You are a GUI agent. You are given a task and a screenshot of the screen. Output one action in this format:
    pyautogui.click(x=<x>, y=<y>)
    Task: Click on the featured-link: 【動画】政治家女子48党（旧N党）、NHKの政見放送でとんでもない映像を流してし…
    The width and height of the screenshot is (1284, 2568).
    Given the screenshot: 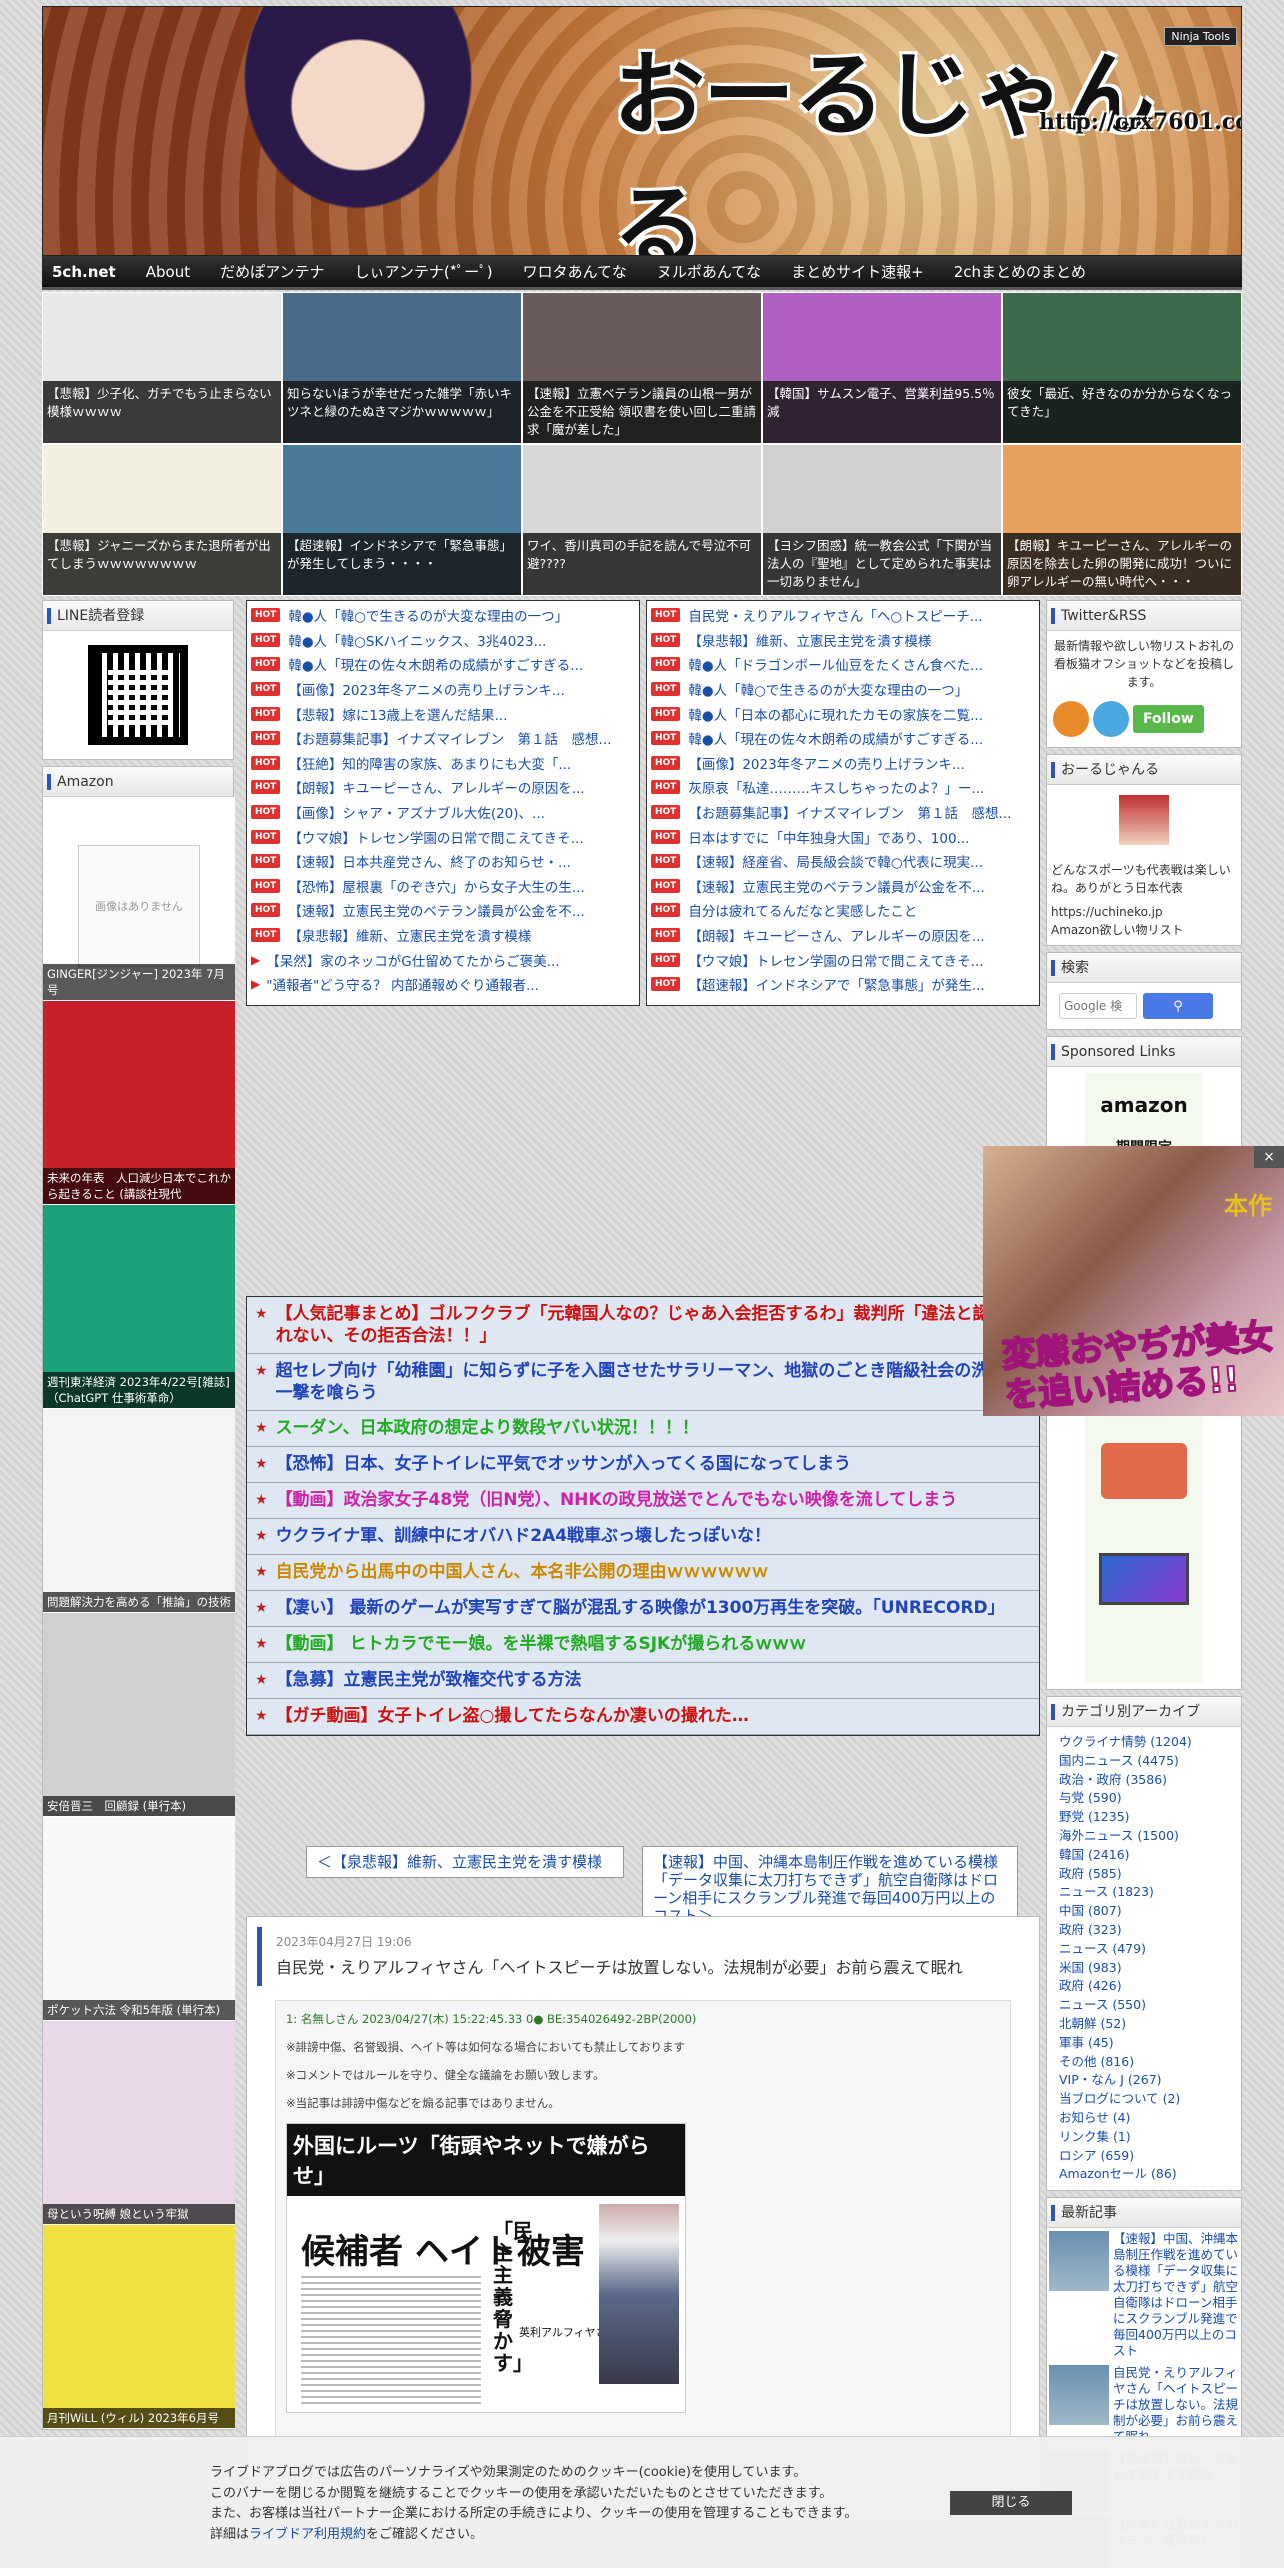 What is the action you would take?
    pyautogui.click(x=617, y=1500)
    